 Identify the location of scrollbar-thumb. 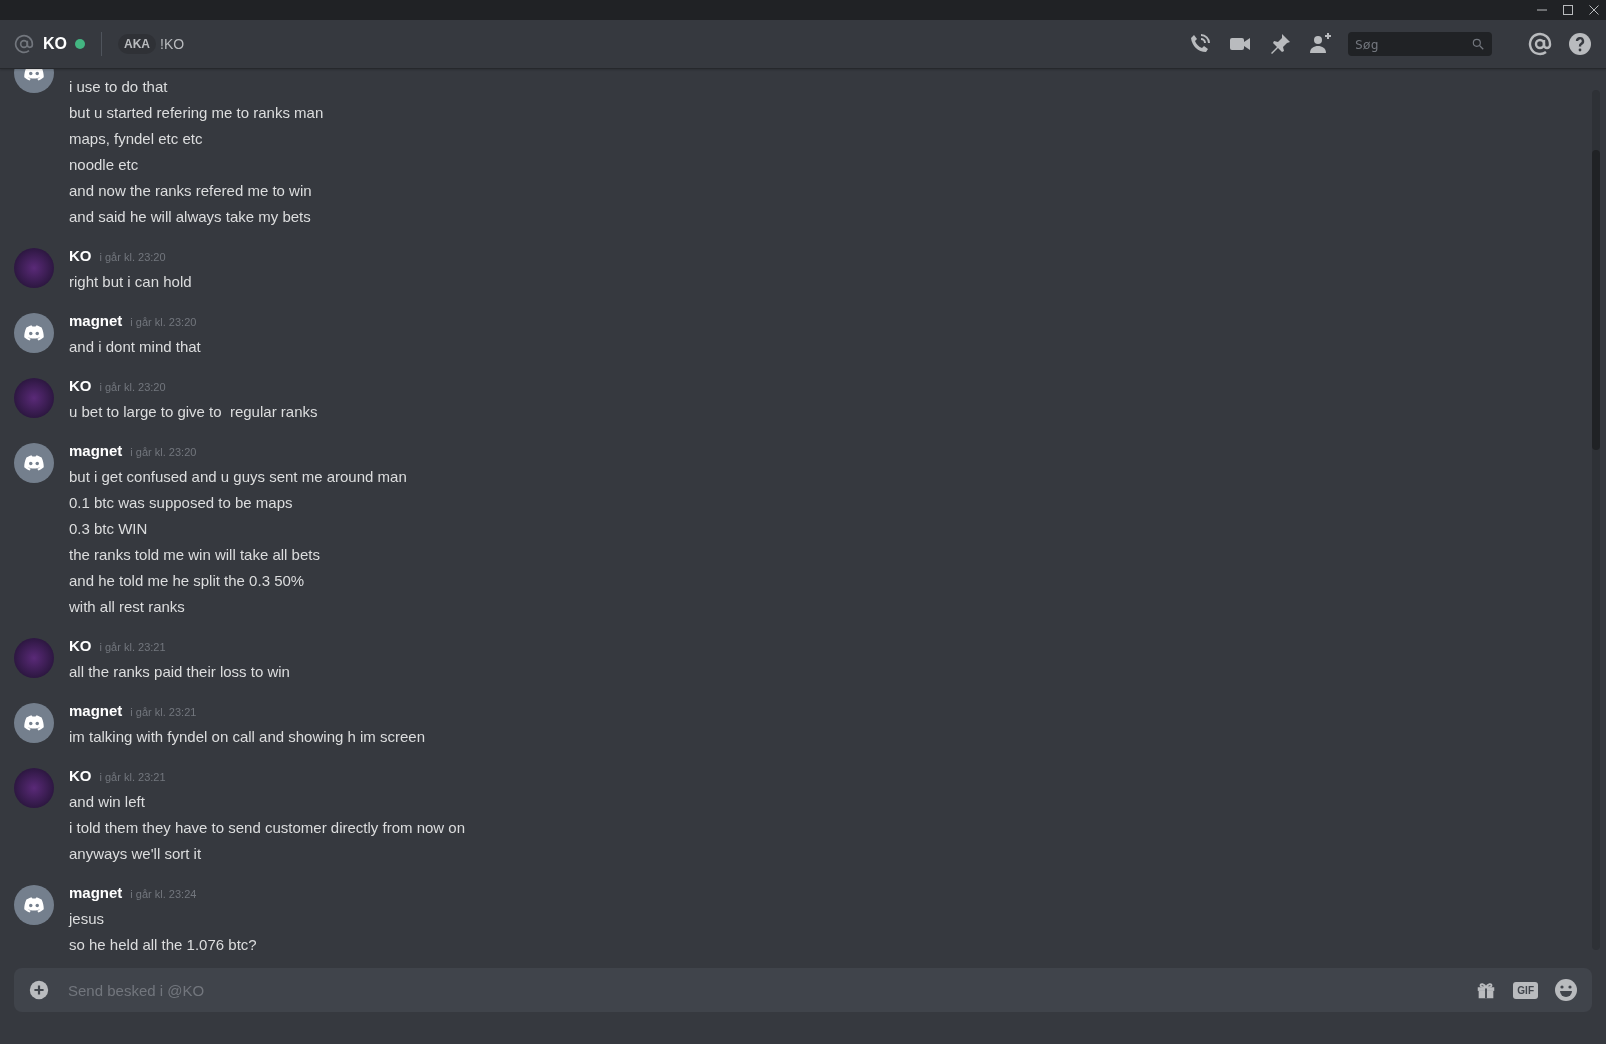
(1596, 300).